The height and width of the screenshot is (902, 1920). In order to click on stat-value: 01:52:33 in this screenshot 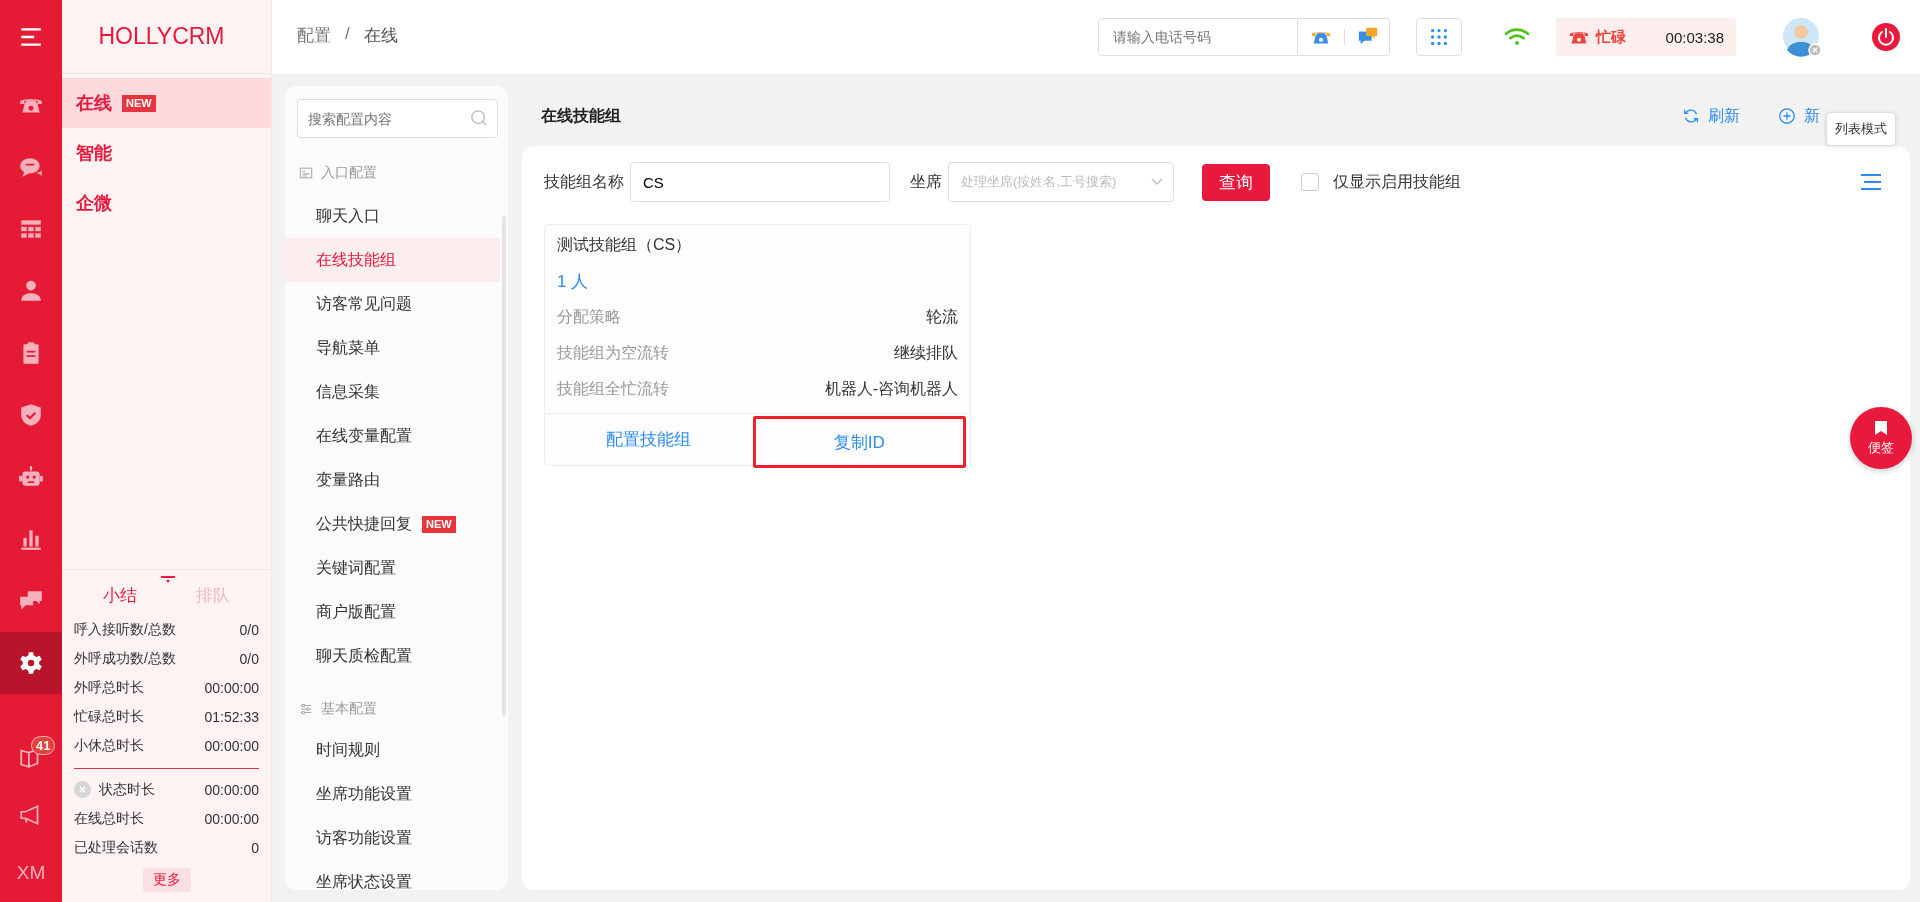, I will do `click(231, 716)`.